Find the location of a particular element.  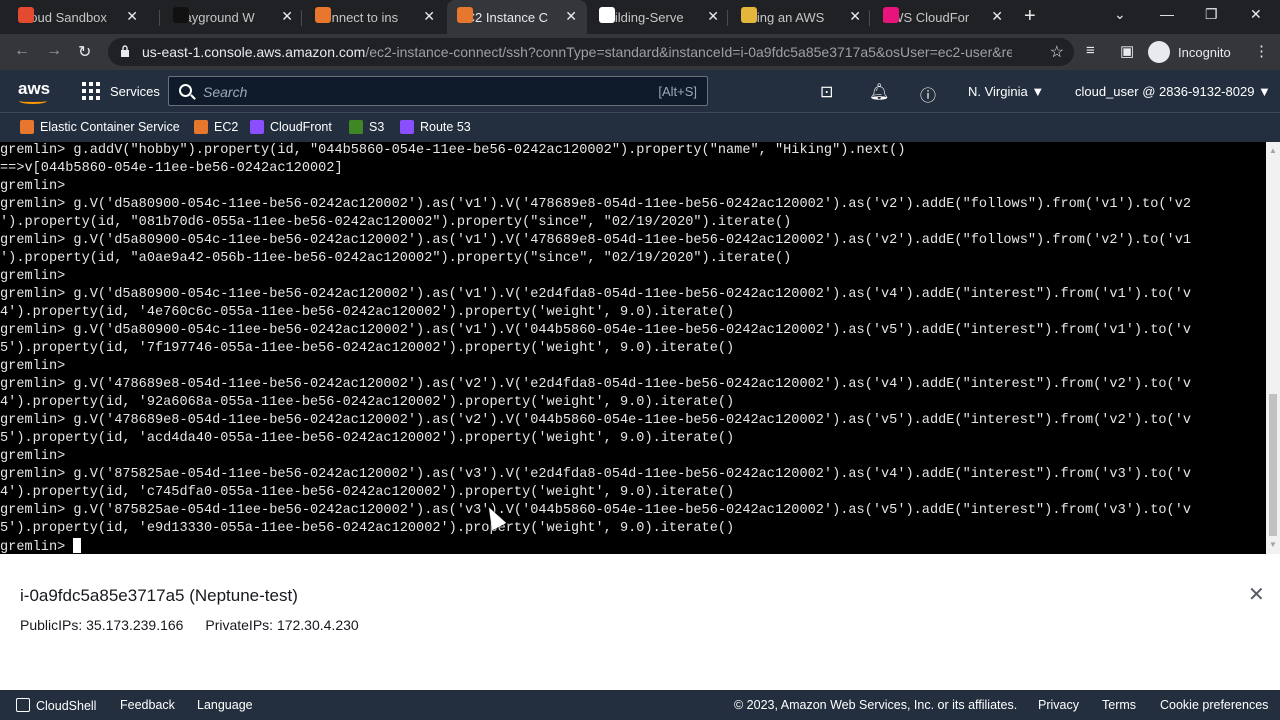

language-link: Language is located at coordinates (225, 705).